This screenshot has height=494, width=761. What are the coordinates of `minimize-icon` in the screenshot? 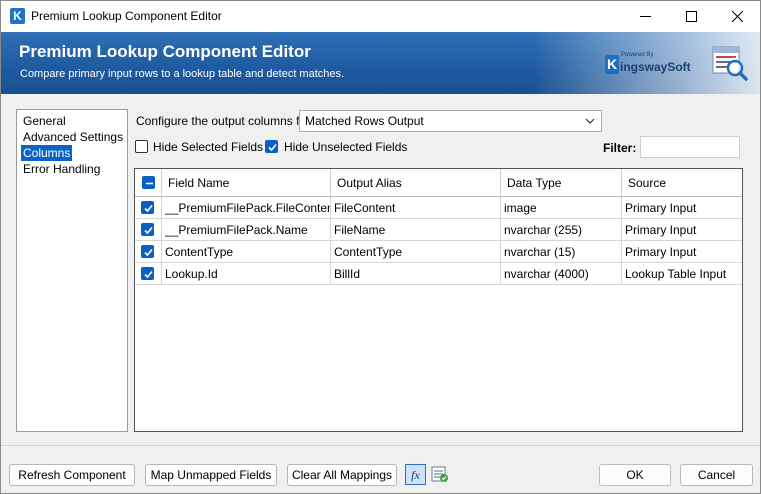 It's located at (645, 16).